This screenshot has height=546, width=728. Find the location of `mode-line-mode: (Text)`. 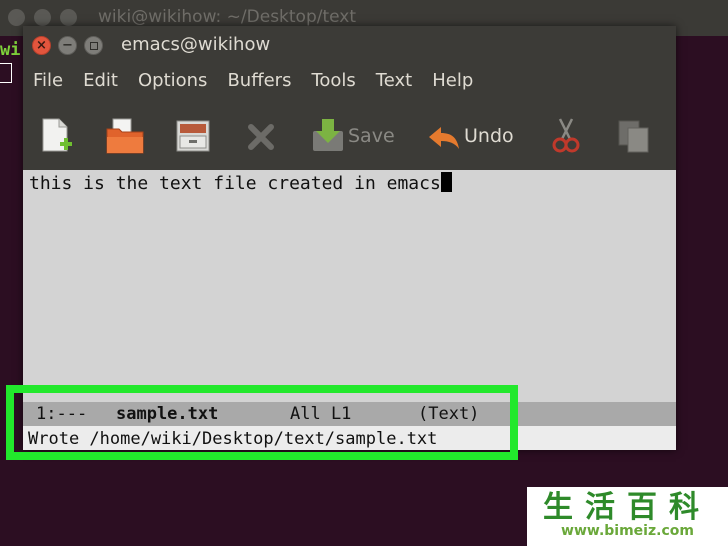

mode-line-mode: (Text) is located at coordinates (449, 414).